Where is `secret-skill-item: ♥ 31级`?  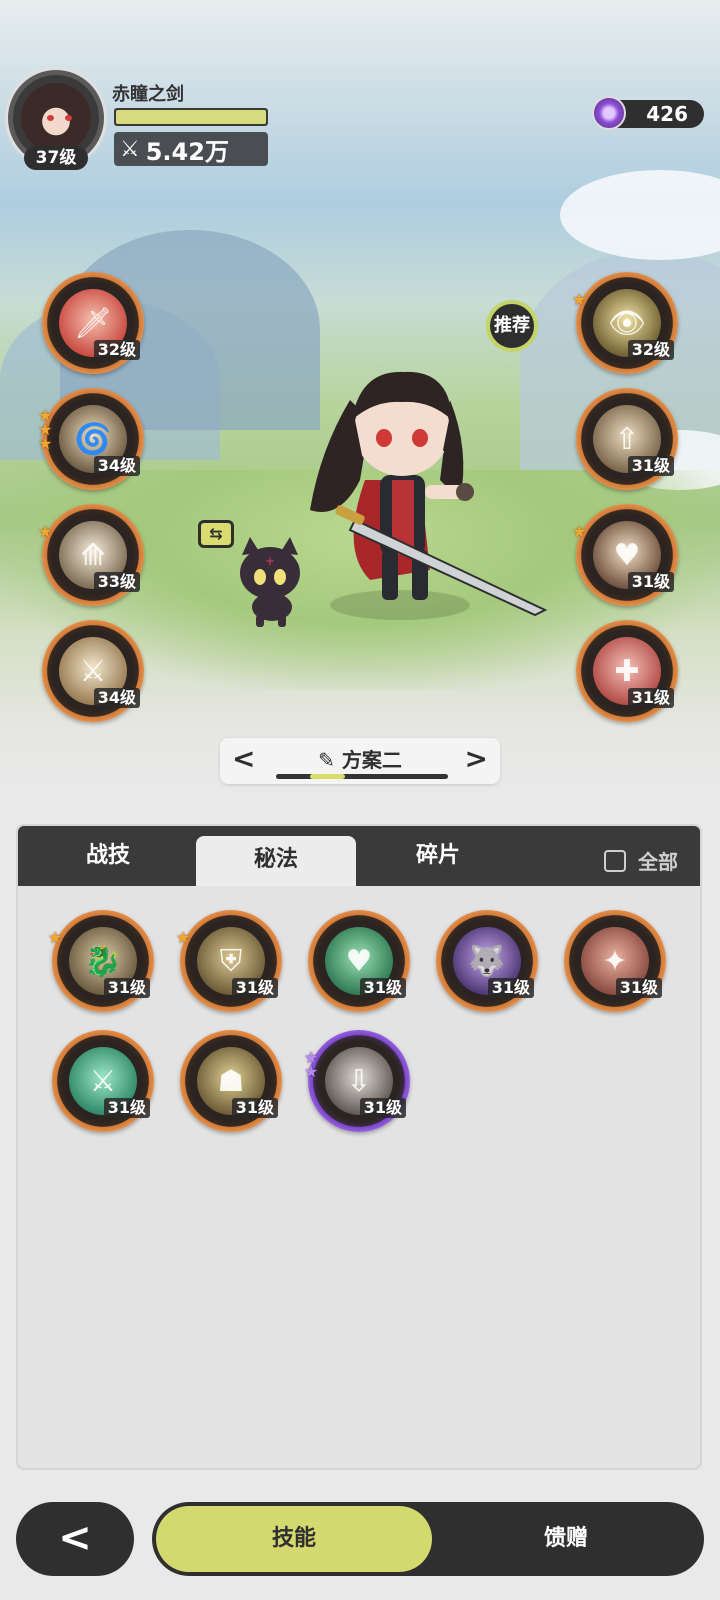 secret-skill-item: ♥ 31级 is located at coordinates (359, 961).